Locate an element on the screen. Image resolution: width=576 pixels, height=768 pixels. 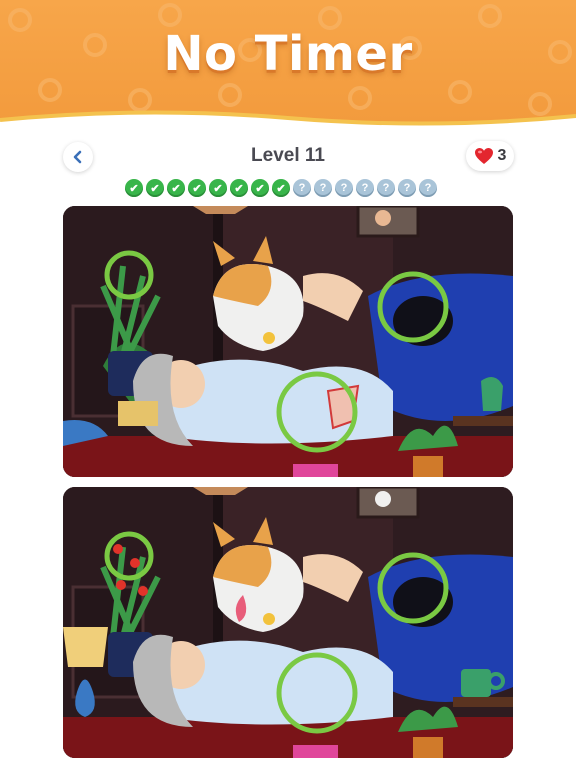
difference-progress: ✔ ✔ ✔ ✔ ✔ ✔ ✔ ✔??????? is located at coordinates (281, 188).